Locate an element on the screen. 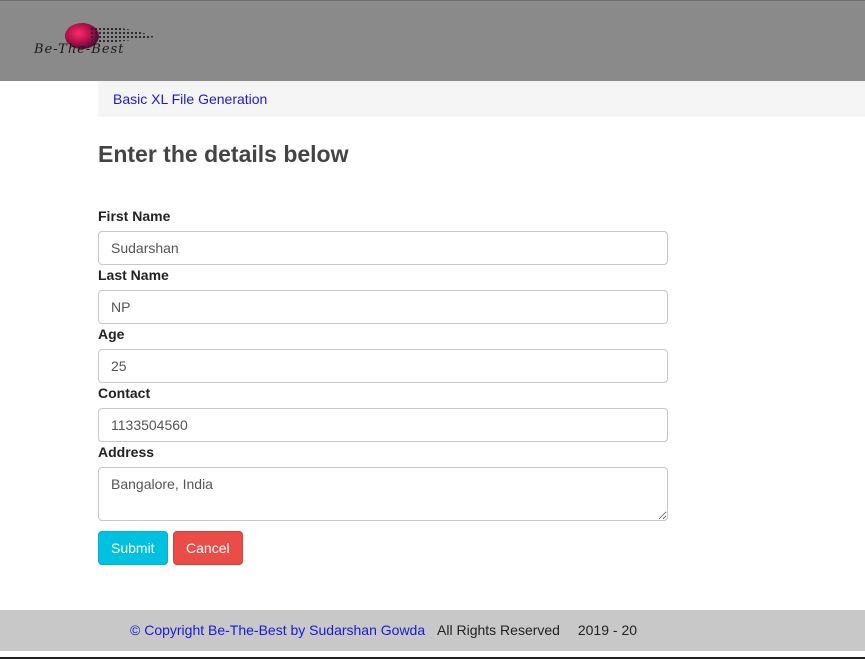 The image size is (865, 659). age-label: Age is located at coordinates (111, 334).